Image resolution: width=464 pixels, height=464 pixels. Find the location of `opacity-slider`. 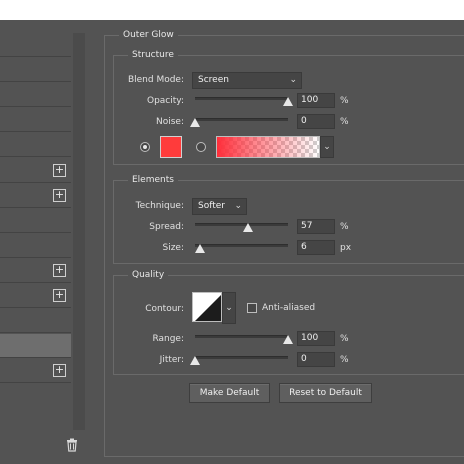

opacity-slider is located at coordinates (241, 98).